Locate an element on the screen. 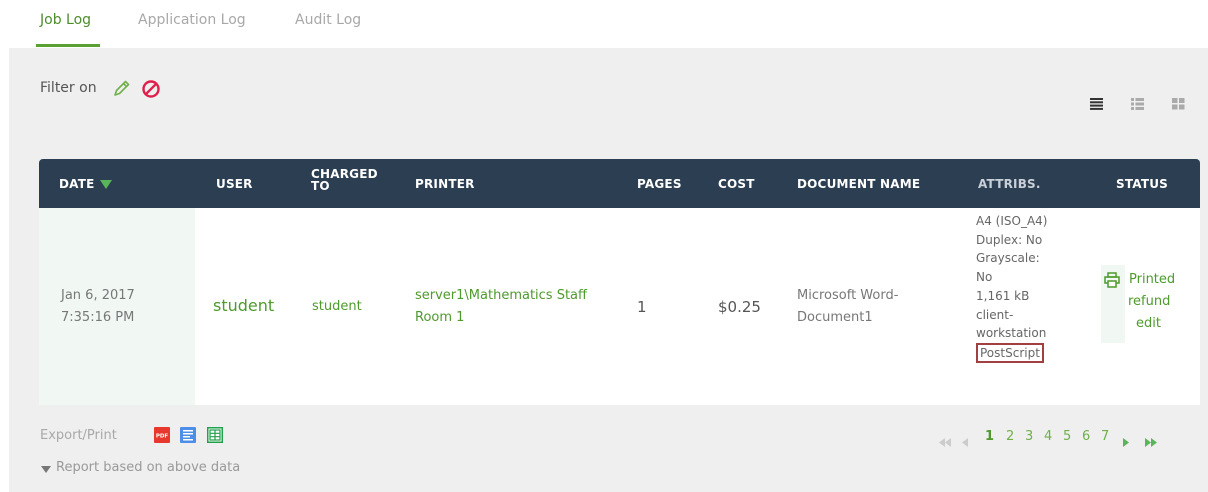 This screenshot has height=492, width=1208. grid-view-icon is located at coordinates (1178, 102).